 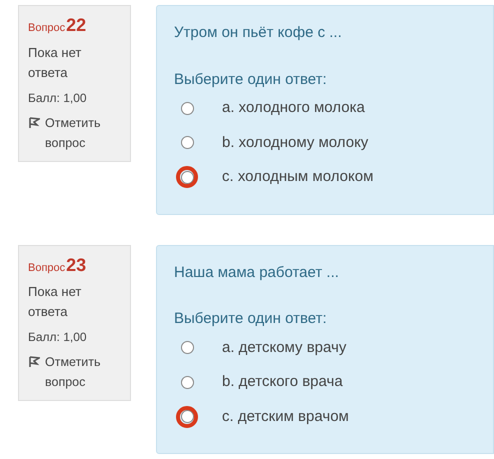 What do you see at coordinates (76, 25) in the screenshot?
I see `question-number: 22` at bounding box center [76, 25].